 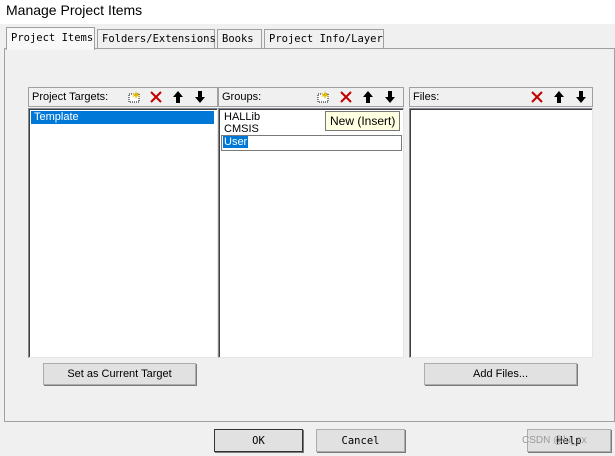 I want to click on files-header-bar: Files:, so click(x=501, y=97).